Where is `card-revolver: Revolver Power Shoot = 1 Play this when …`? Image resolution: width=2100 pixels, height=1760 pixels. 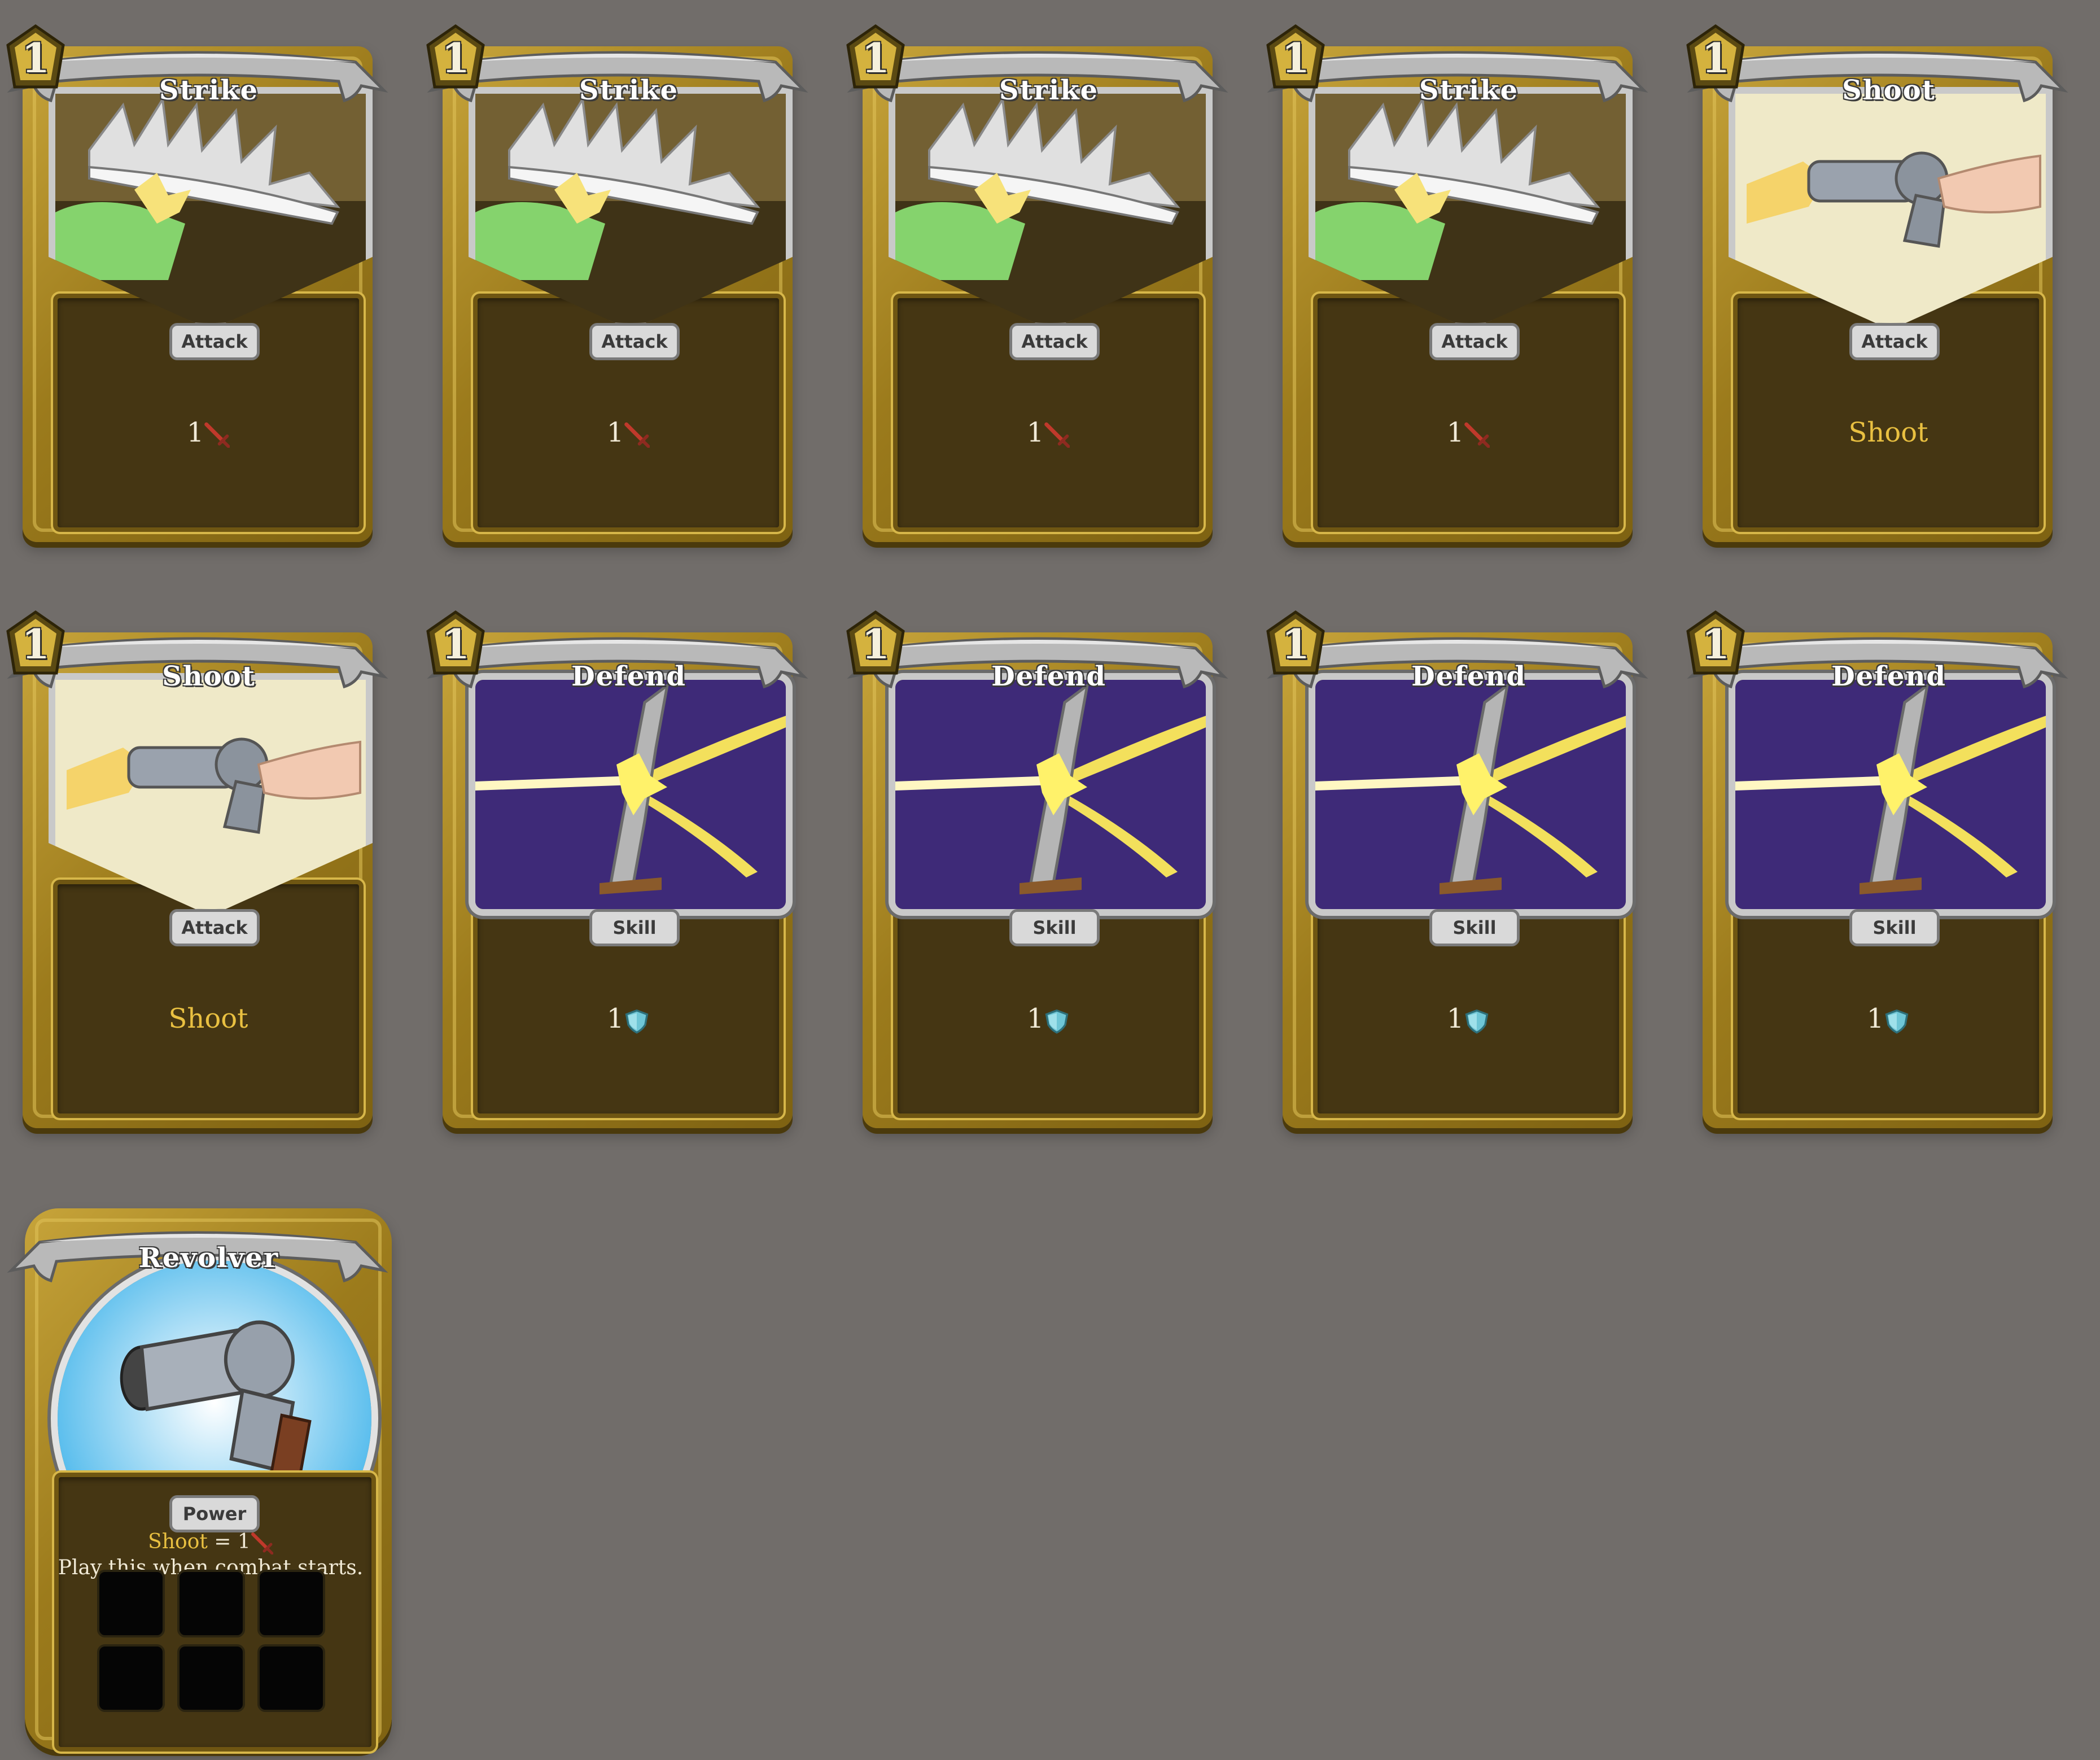 card-revolver: Revolver Power Shoot = 1 Play this when … is located at coordinates (197, 1479).